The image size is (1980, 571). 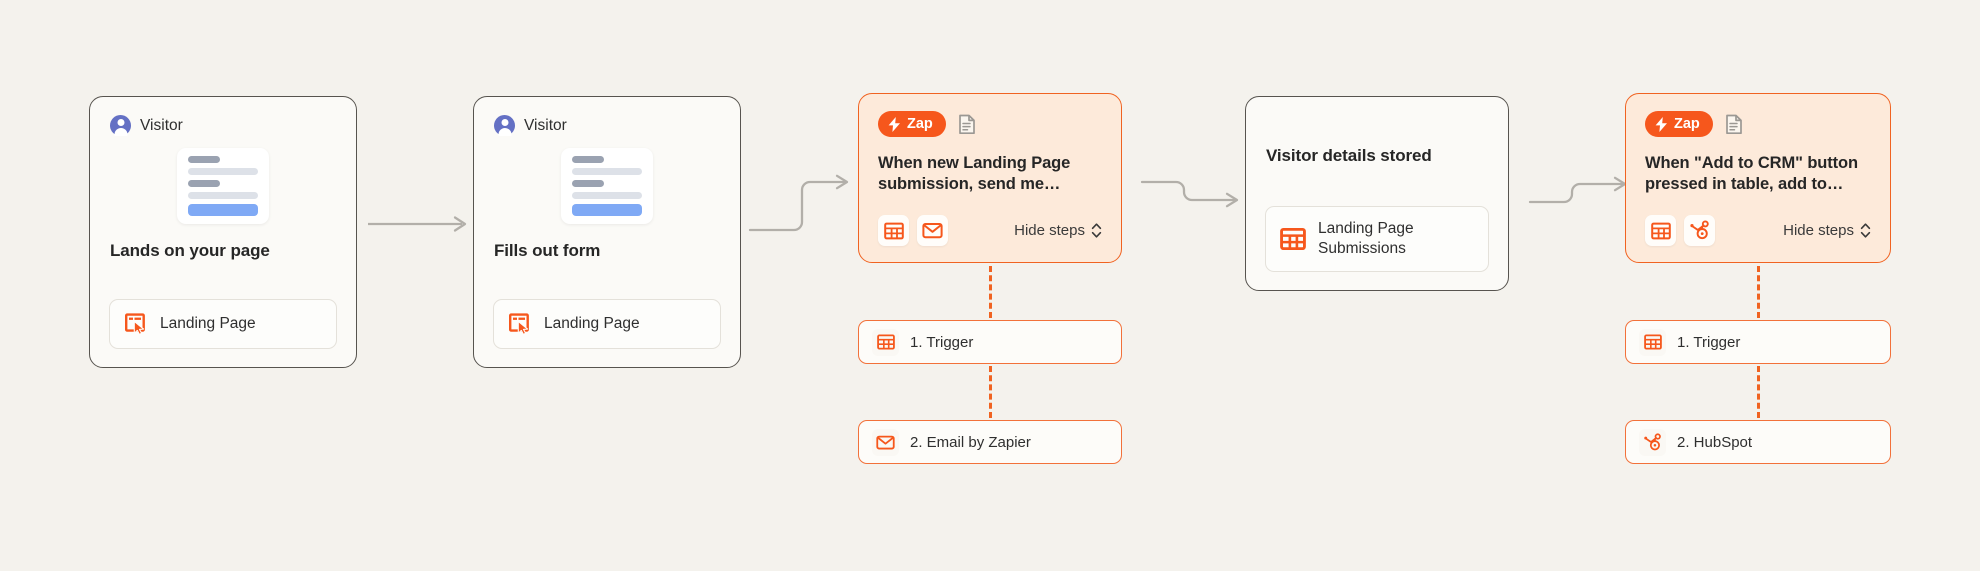 What do you see at coordinates (970, 442) in the screenshot?
I see `step-label: 2. Email by Zapier` at bounding box center [970, 442].